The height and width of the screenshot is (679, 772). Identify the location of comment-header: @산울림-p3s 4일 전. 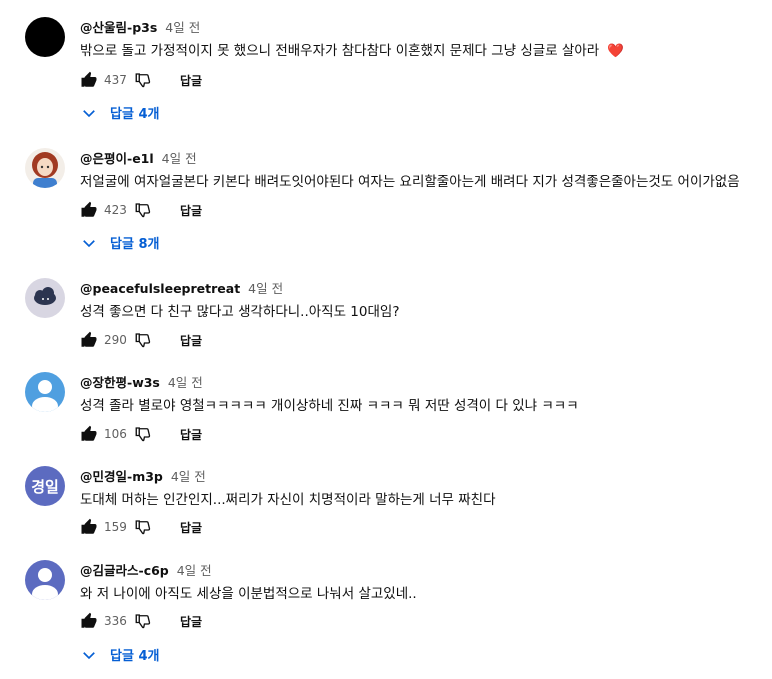
(140, 26).